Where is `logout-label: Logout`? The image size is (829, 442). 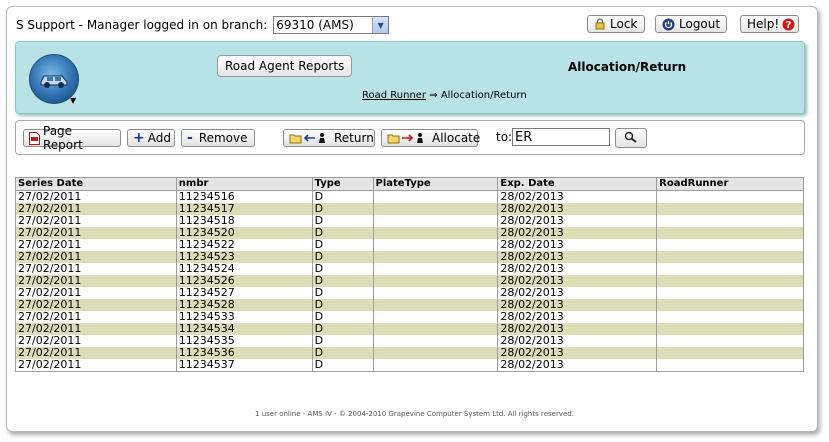
logout-label: Logout is located at coordinates (700, 24).